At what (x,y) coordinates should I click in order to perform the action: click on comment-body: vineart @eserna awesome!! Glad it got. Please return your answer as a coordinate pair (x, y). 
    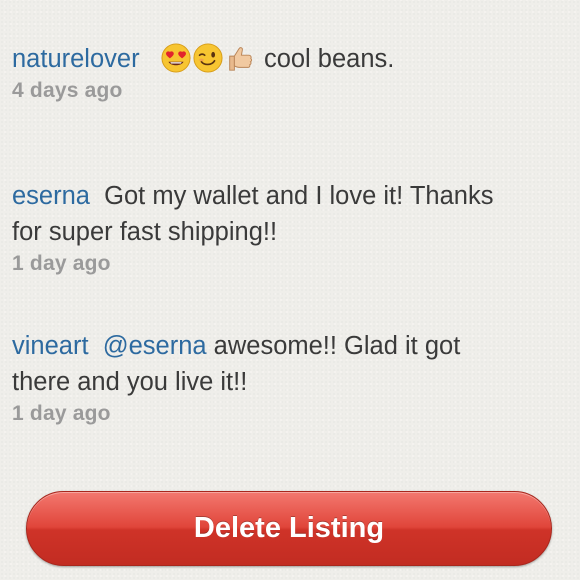
    Looking at the image, I should click on (296, 346).